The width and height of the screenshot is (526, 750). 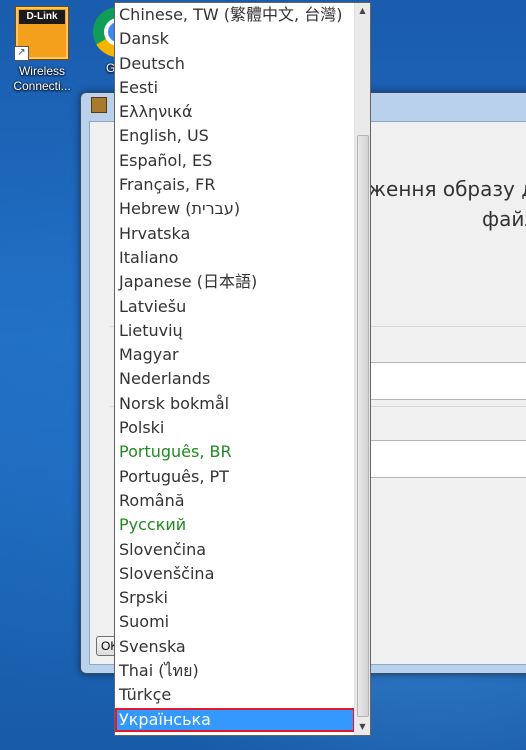 I want to click on language-option: Suomi, so click(x=235, y=622).